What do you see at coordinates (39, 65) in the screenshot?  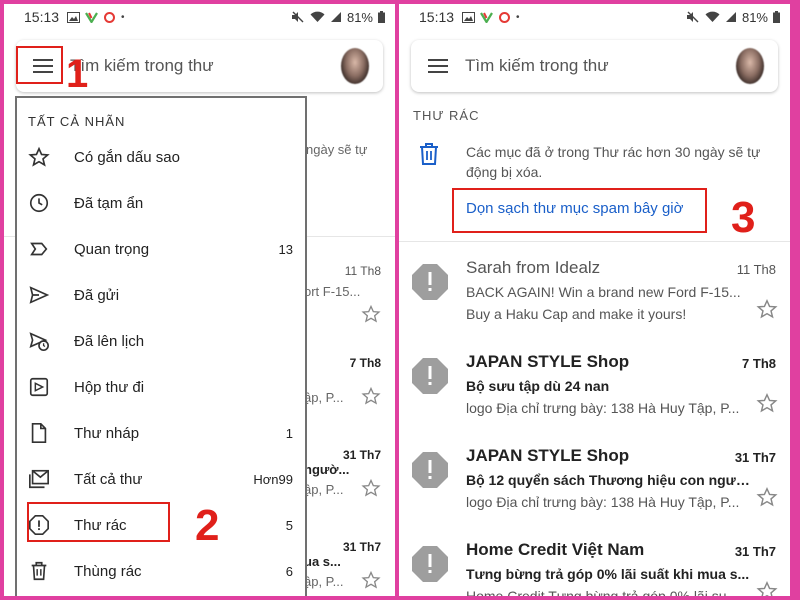 I see `highlight-box-menu` at bounding box center [39, 65].